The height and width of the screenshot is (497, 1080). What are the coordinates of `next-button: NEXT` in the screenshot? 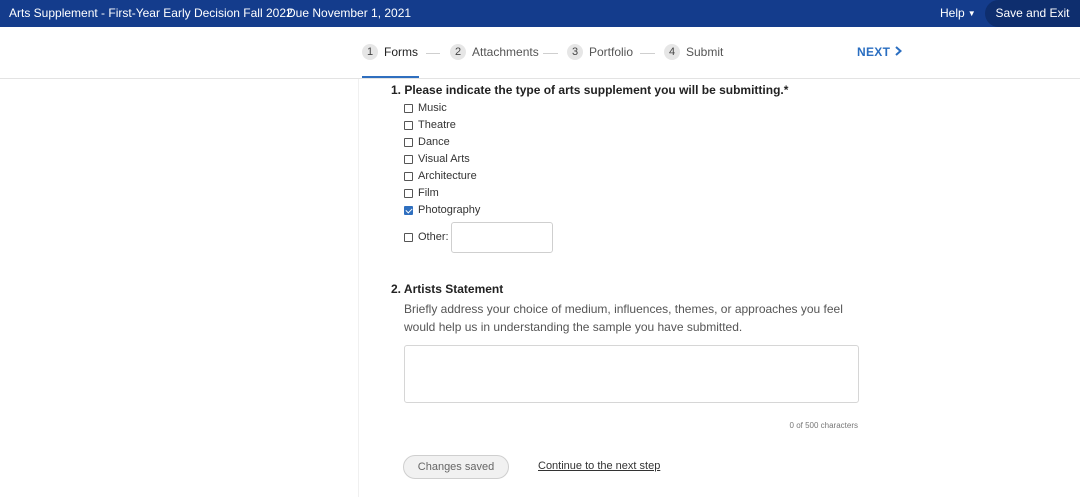 It's located at (880, 52).